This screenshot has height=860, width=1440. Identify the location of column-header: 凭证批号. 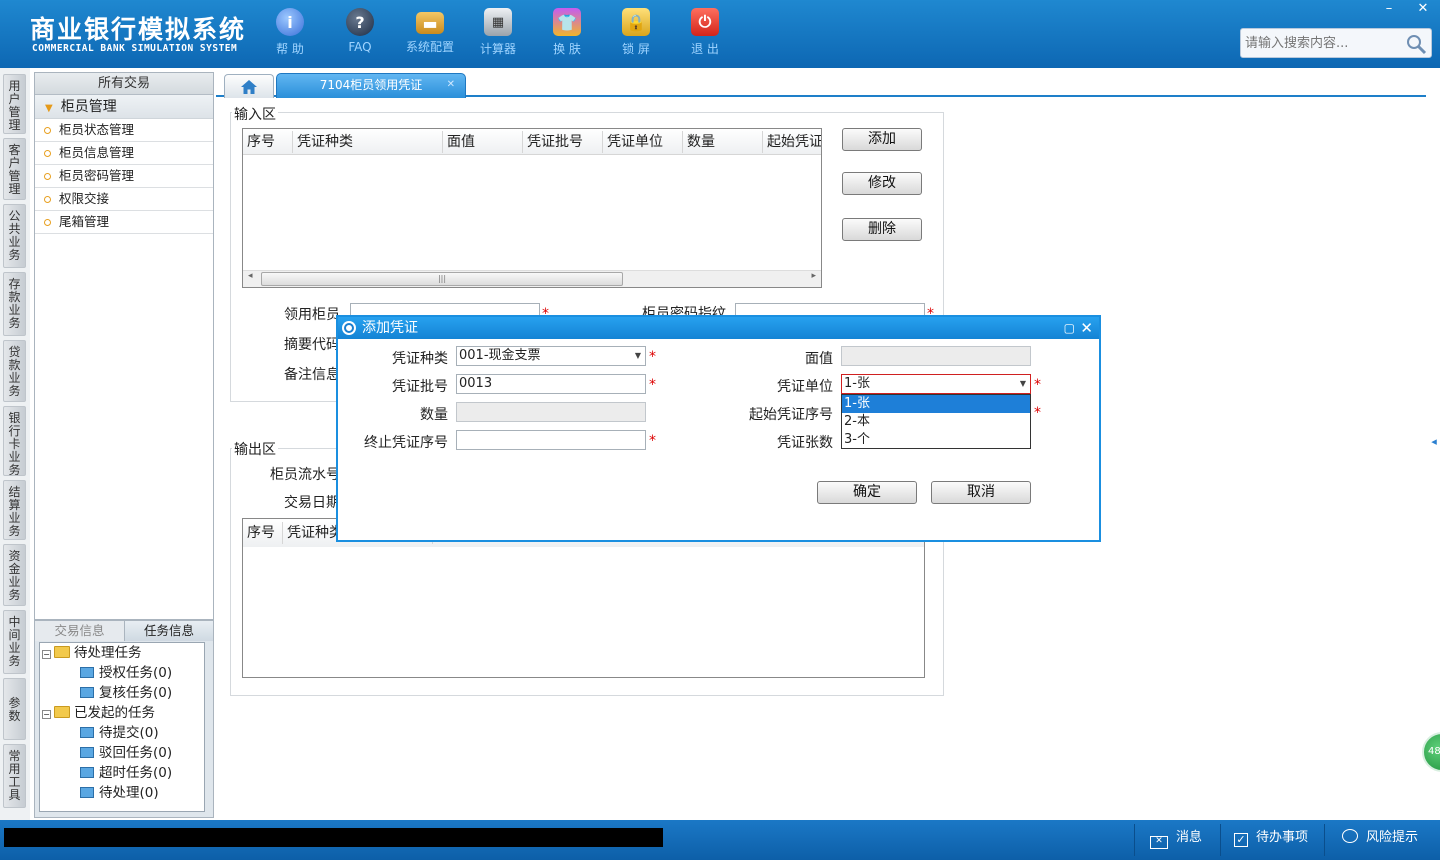
(563, 142).